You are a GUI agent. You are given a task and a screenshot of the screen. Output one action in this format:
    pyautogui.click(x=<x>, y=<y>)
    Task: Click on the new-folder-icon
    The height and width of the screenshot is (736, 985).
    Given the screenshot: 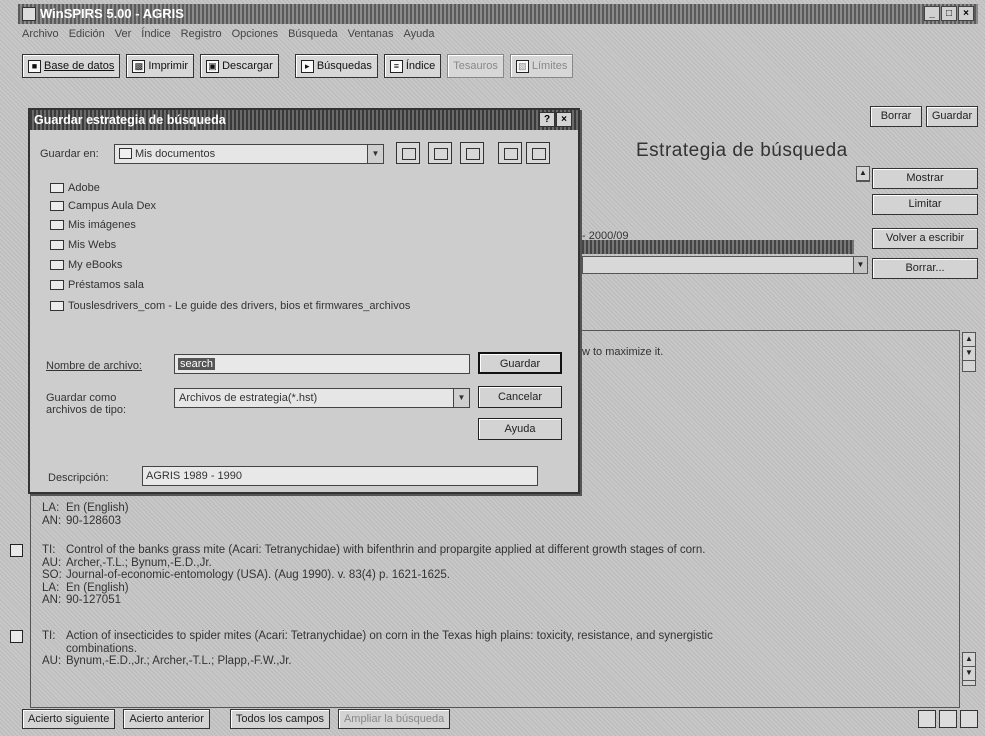 What is the action you would take?
    pyautogui.click(x=472, y=153)
    